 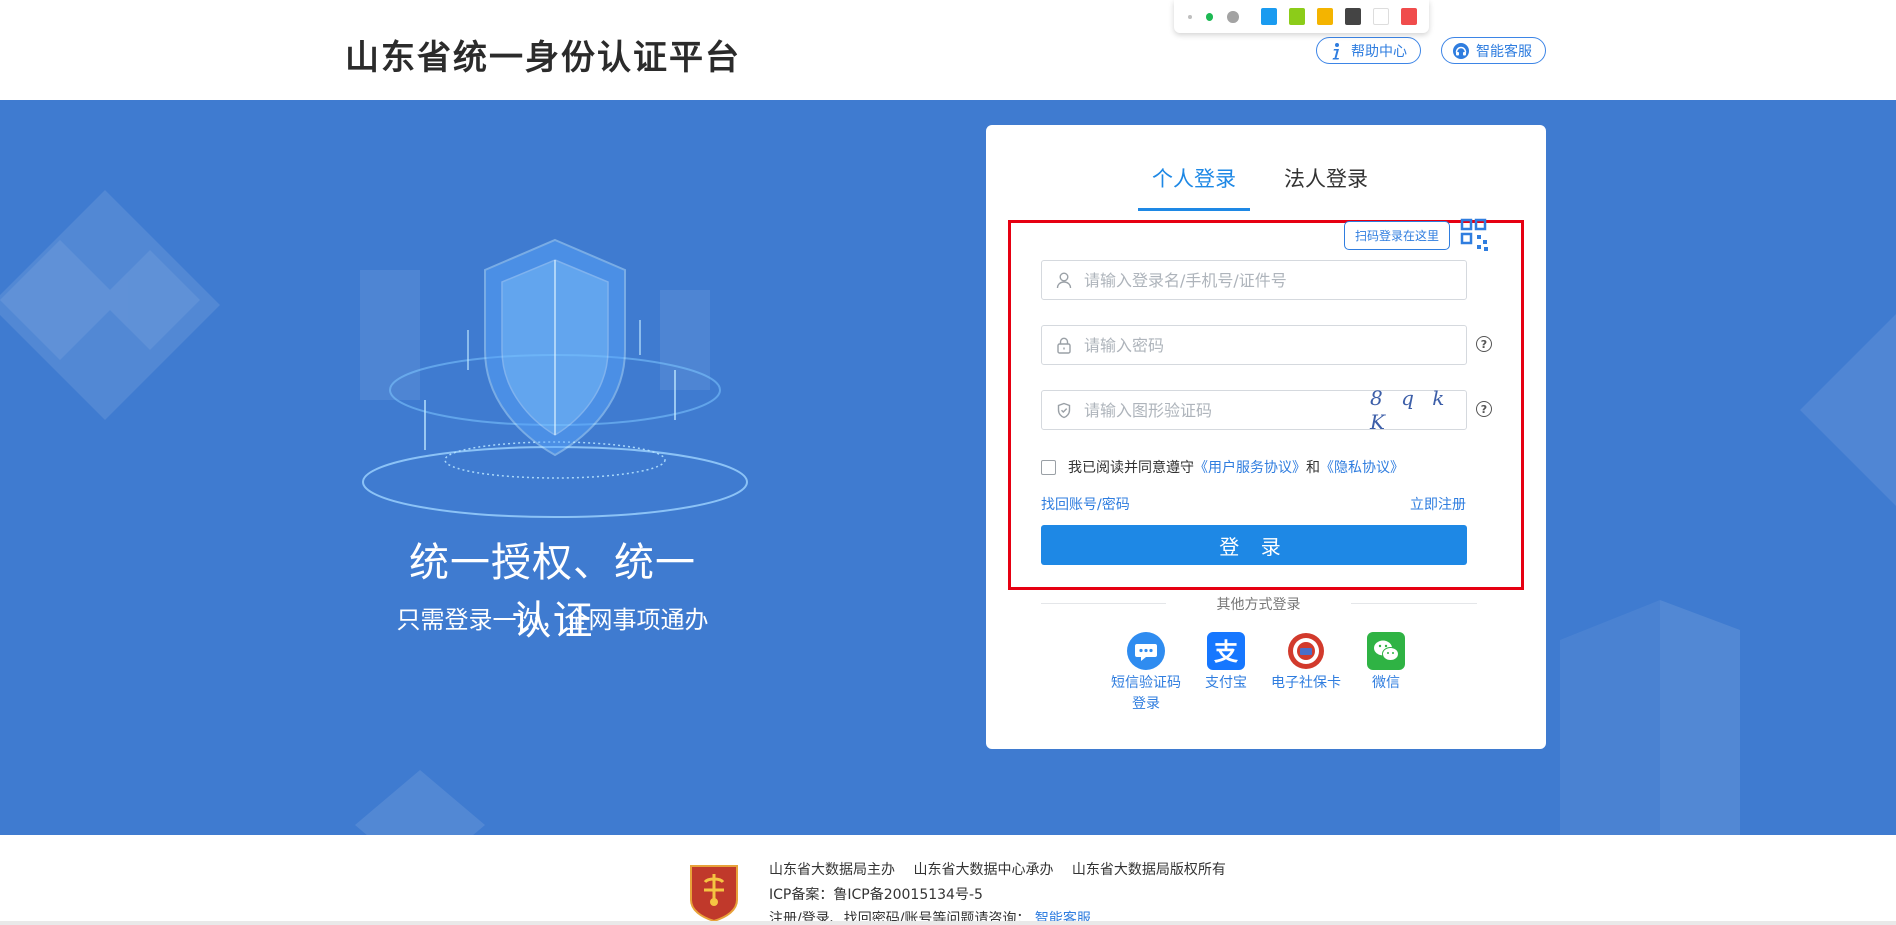 What do you see at coordinates (1352, 16) in the screenshot?
I see `color-swatch-dark` at bounding box center [1352, 16].